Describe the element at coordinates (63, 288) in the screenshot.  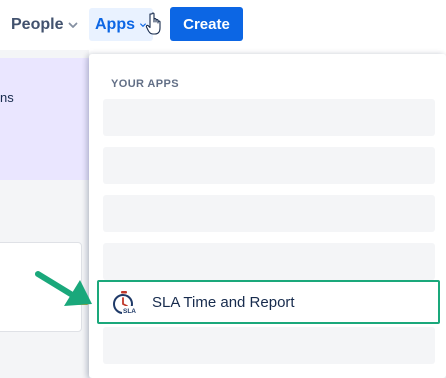
I see `annotation-arrow` at that location.